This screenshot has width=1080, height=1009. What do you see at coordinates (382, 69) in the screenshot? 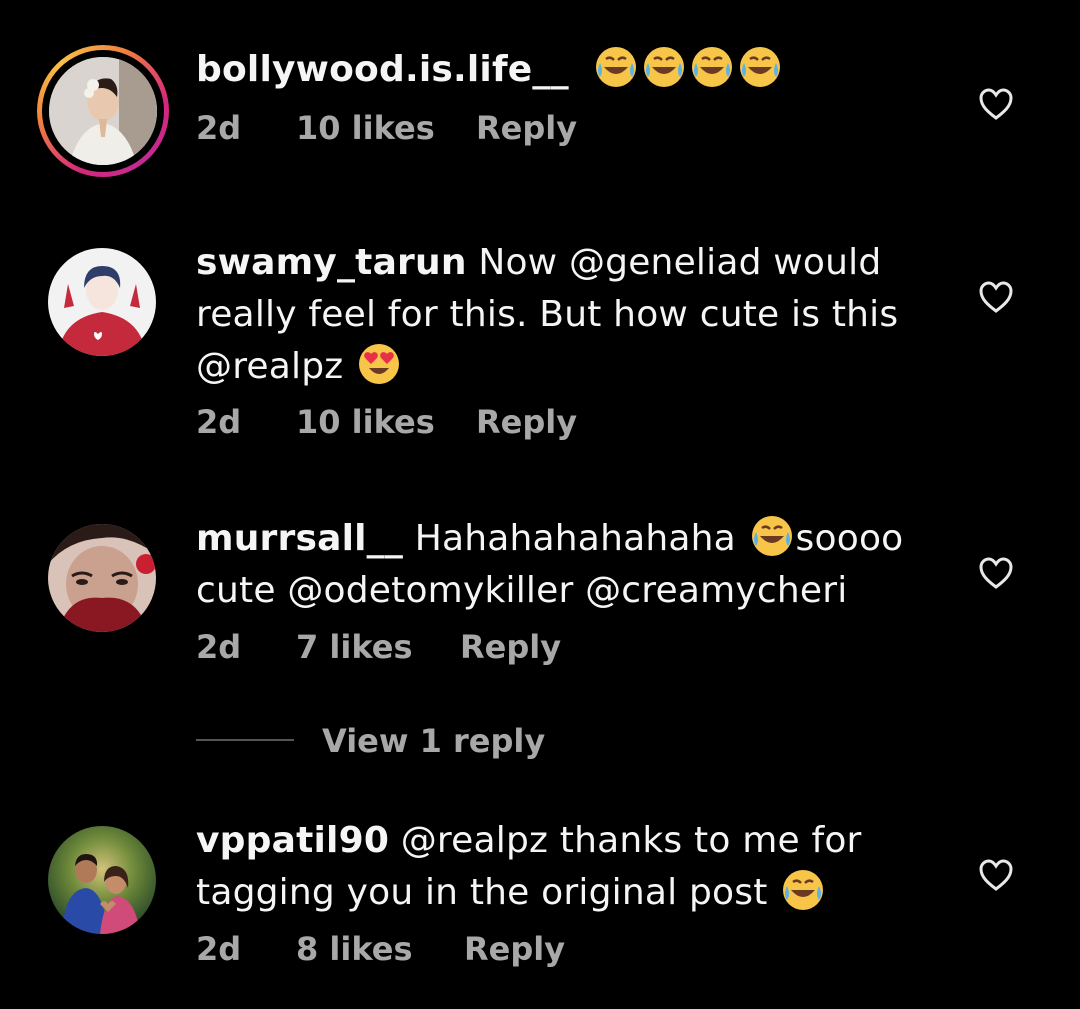
I see `username: bollywood.is.life__` at bounding box center [382, 69].